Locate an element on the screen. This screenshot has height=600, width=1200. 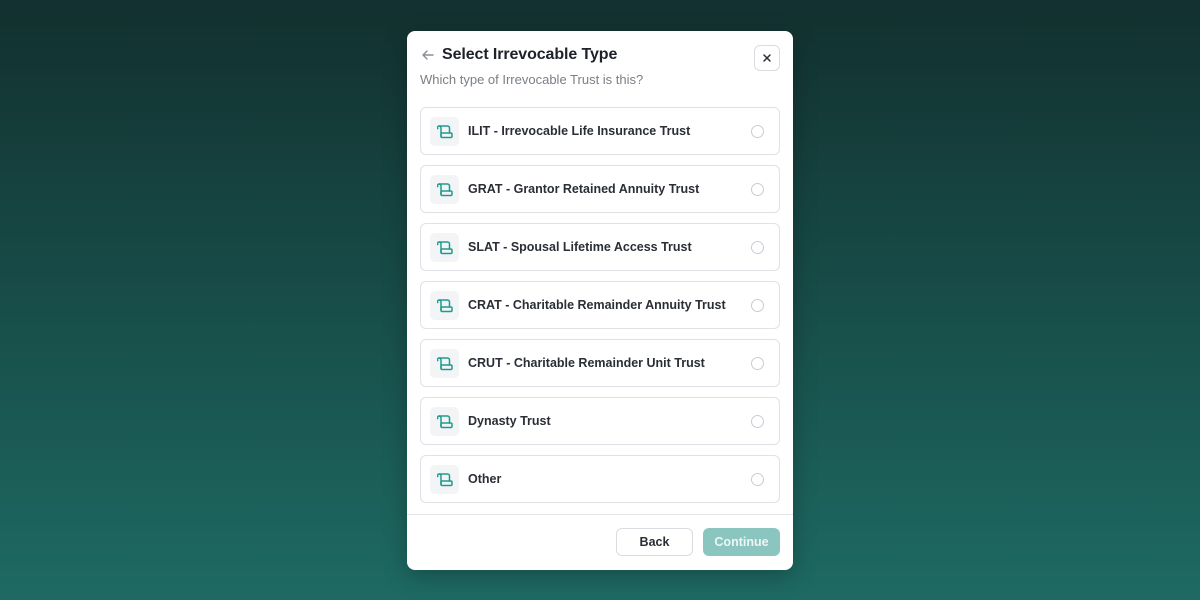
trust-option-label: ILIT - Irrevocable Life Insurance Trust is located at coordinates (579, 131).